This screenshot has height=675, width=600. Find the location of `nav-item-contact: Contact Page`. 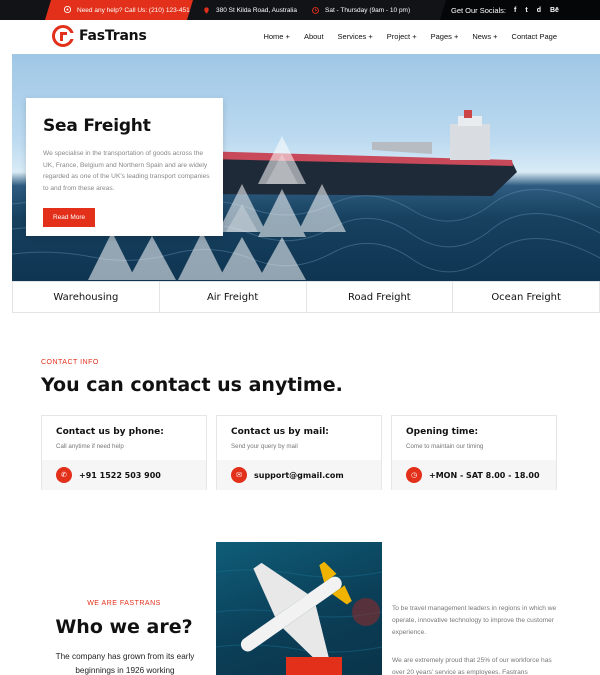

nav-item-contact: Contact Page is located at coordinates (534, 36).